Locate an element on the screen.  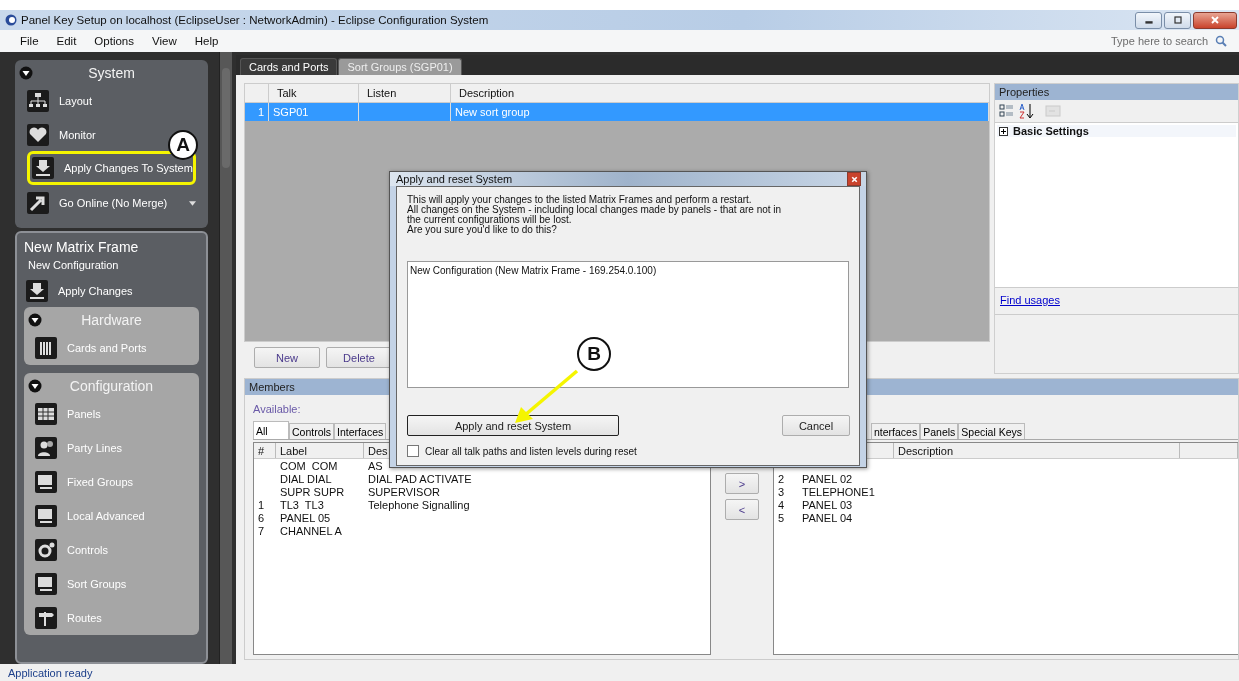
filter-tab: Interfaces is located at coordinates (360, 431).